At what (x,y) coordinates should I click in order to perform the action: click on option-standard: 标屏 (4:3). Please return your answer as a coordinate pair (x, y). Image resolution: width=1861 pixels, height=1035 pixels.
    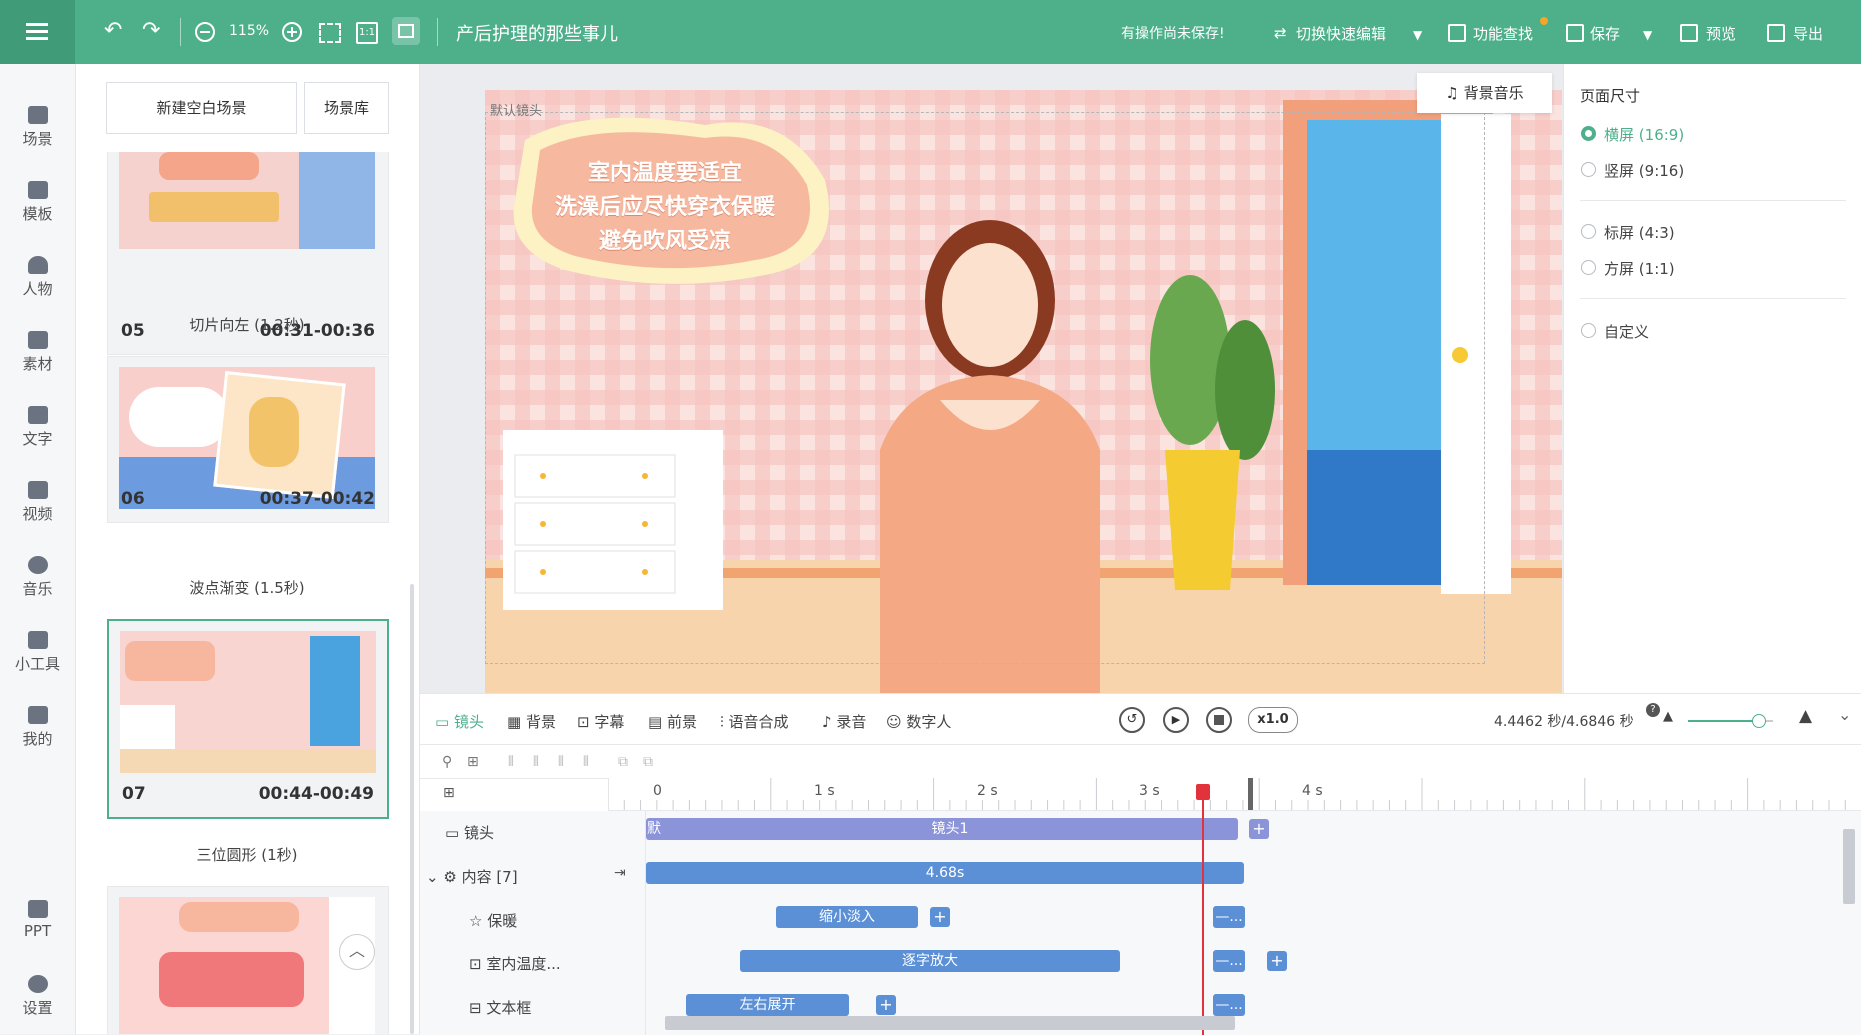
    Looking at the image, I should click on (1639, 232).